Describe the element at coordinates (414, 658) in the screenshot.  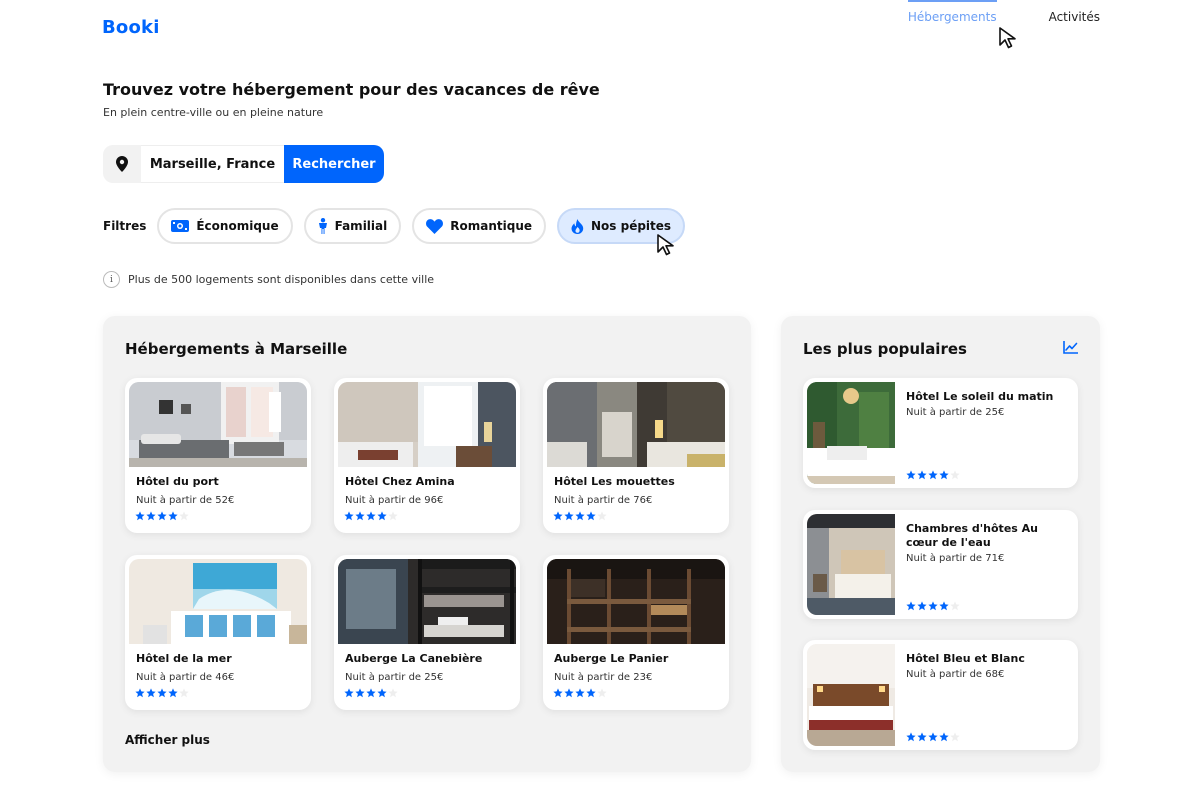
I see `listing-name: Auberge La Canebière` at that location.